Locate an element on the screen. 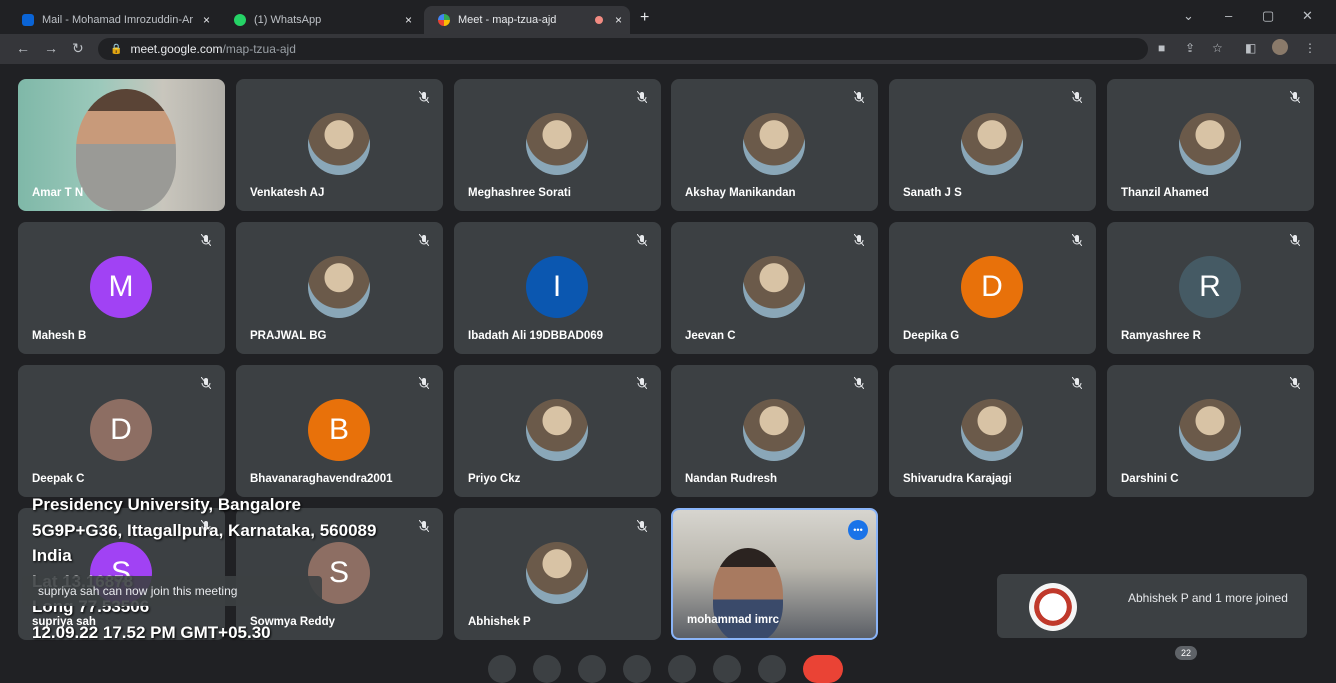 The width and height of the screenshot is (1336, 683). participant-name: Sanath J S is located at coordinates (932, 193).